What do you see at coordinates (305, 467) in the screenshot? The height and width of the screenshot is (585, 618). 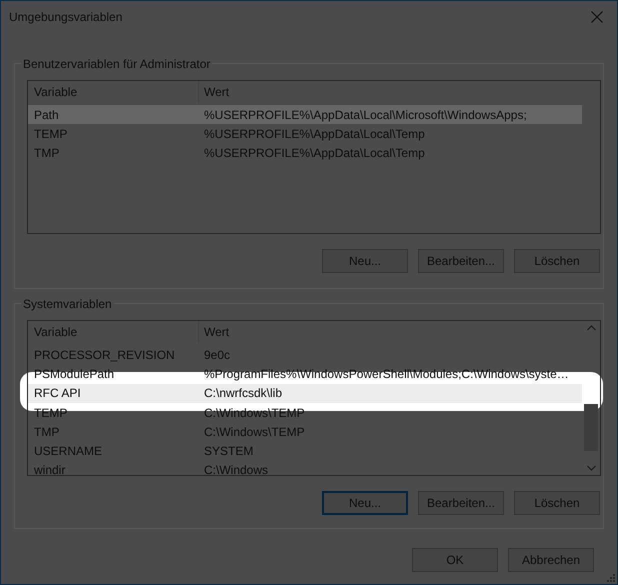 I see `table-row: windir C:\Windows` at bounding box center [305, 467].